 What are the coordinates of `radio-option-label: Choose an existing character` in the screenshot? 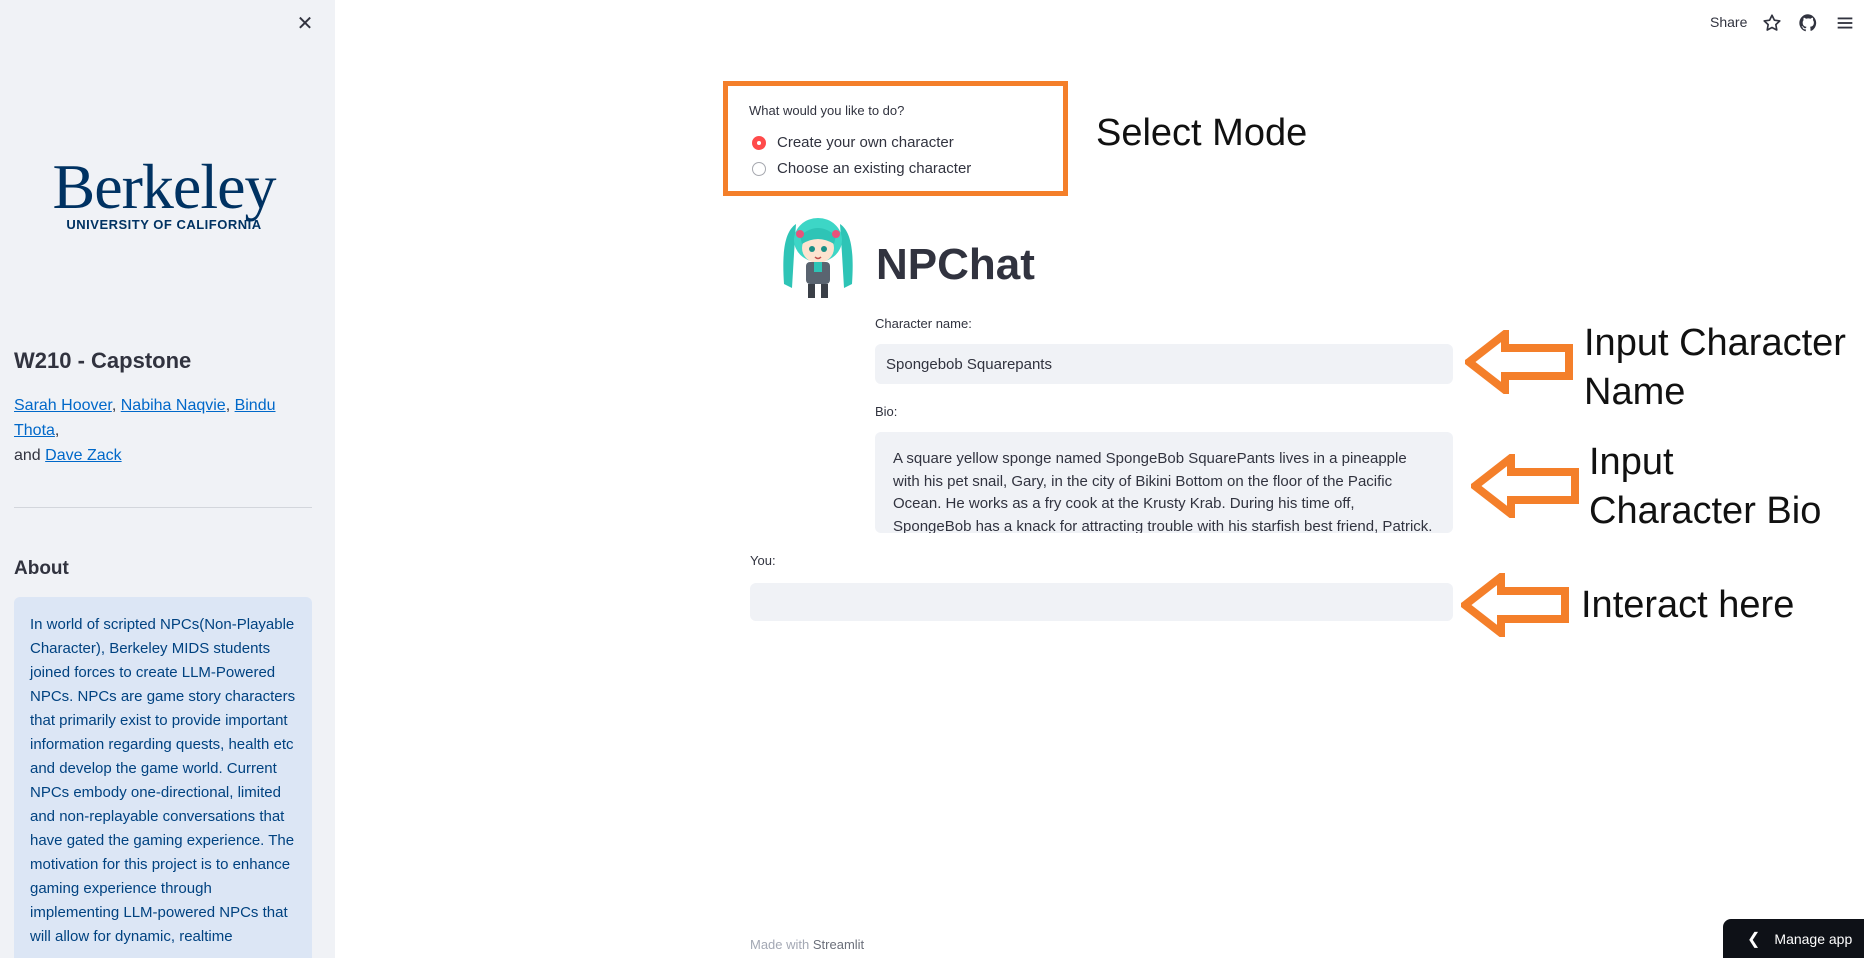 It's located at (874, 168).